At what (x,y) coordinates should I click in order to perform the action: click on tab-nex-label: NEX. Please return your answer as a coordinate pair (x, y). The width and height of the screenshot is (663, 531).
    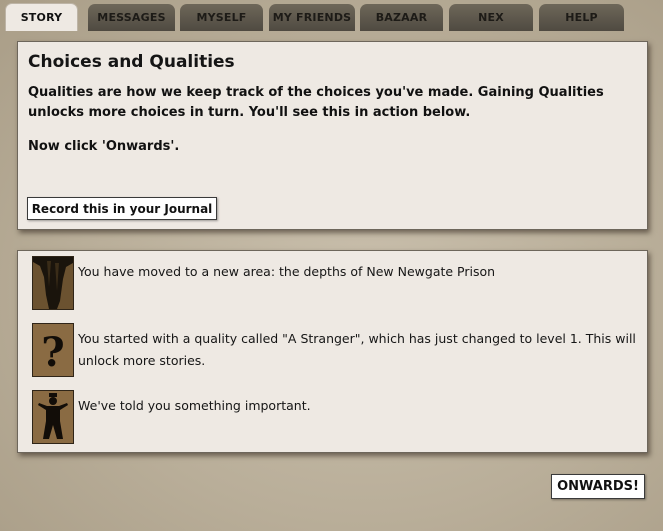
    Looking at the image, I should click on (491, 17).